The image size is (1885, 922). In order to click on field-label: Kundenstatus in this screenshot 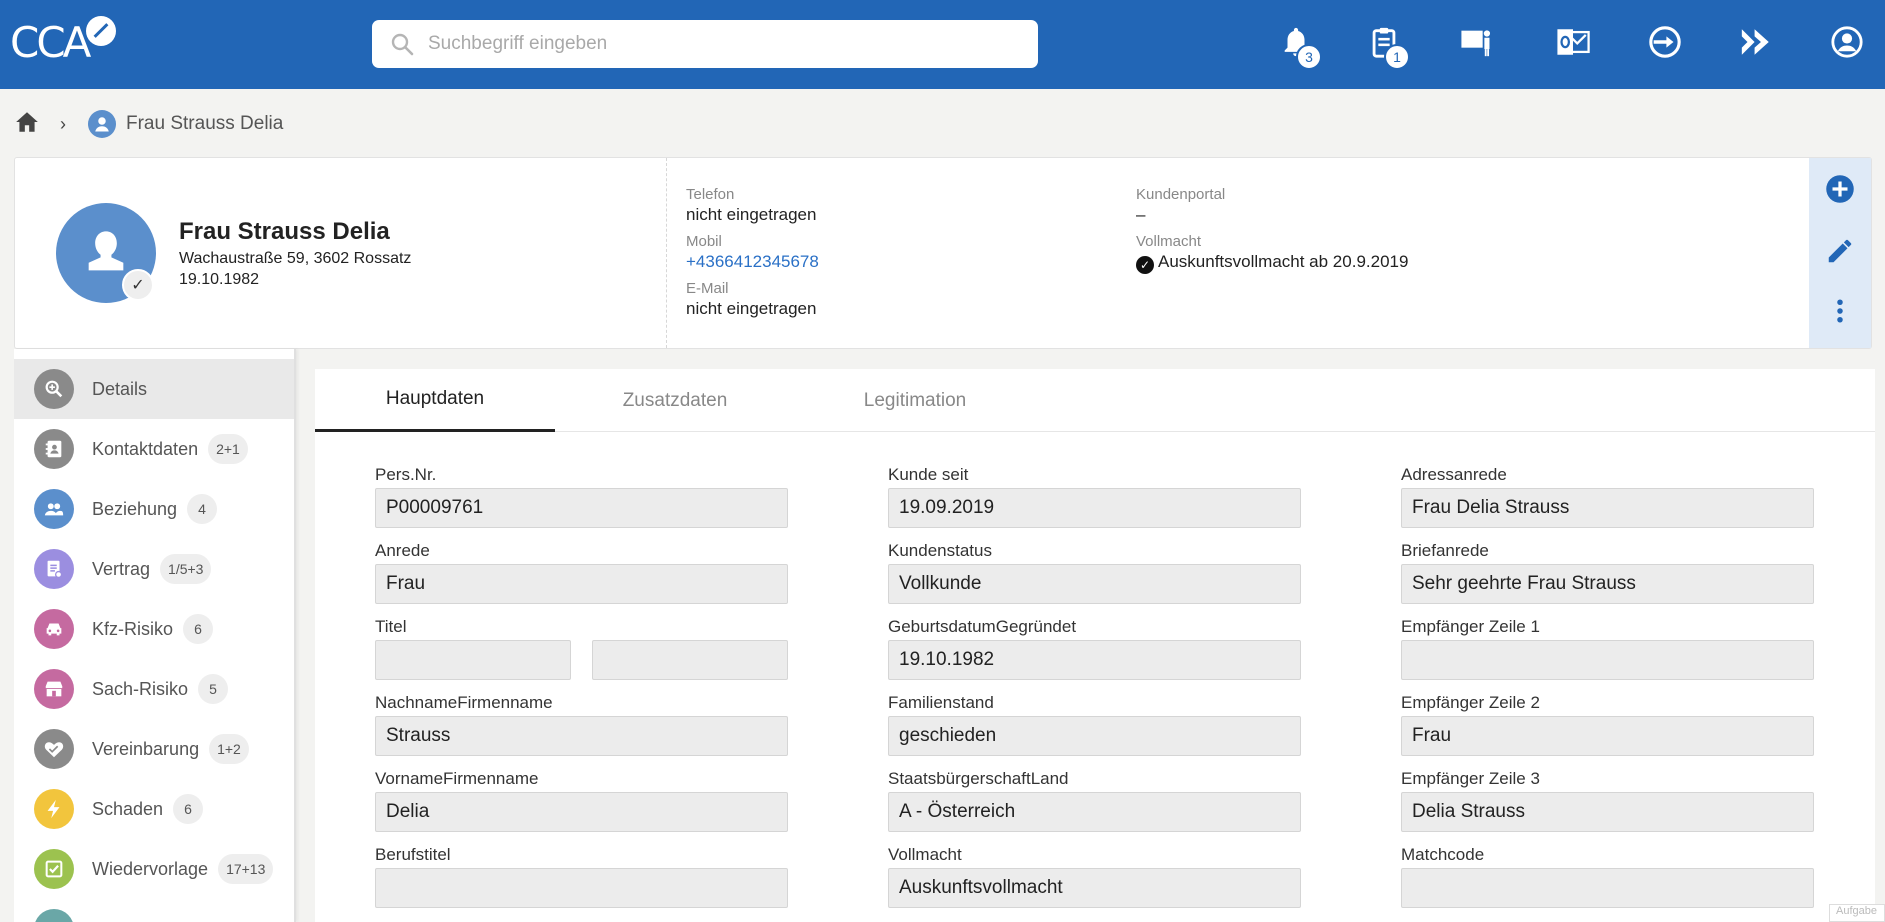, I will do `click(940, 550)`.